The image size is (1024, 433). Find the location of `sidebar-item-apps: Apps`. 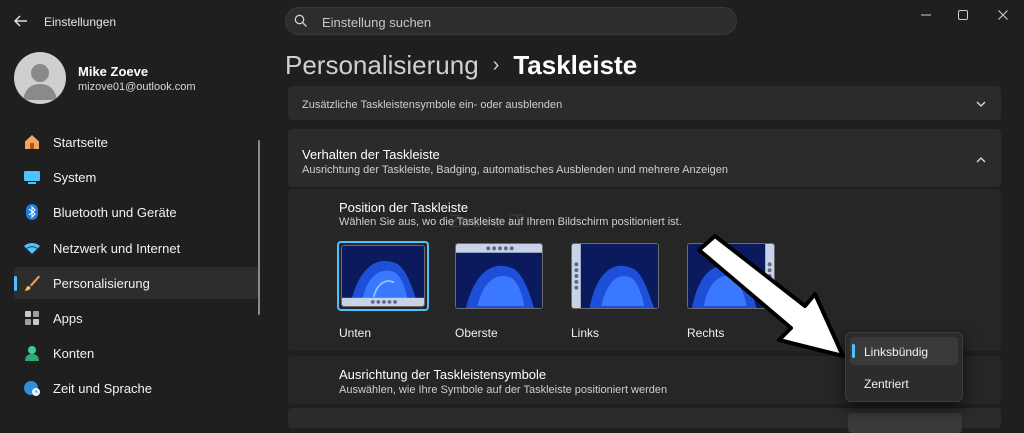

sidebar-item-apps: Apps is located at coordinates (136, 318).